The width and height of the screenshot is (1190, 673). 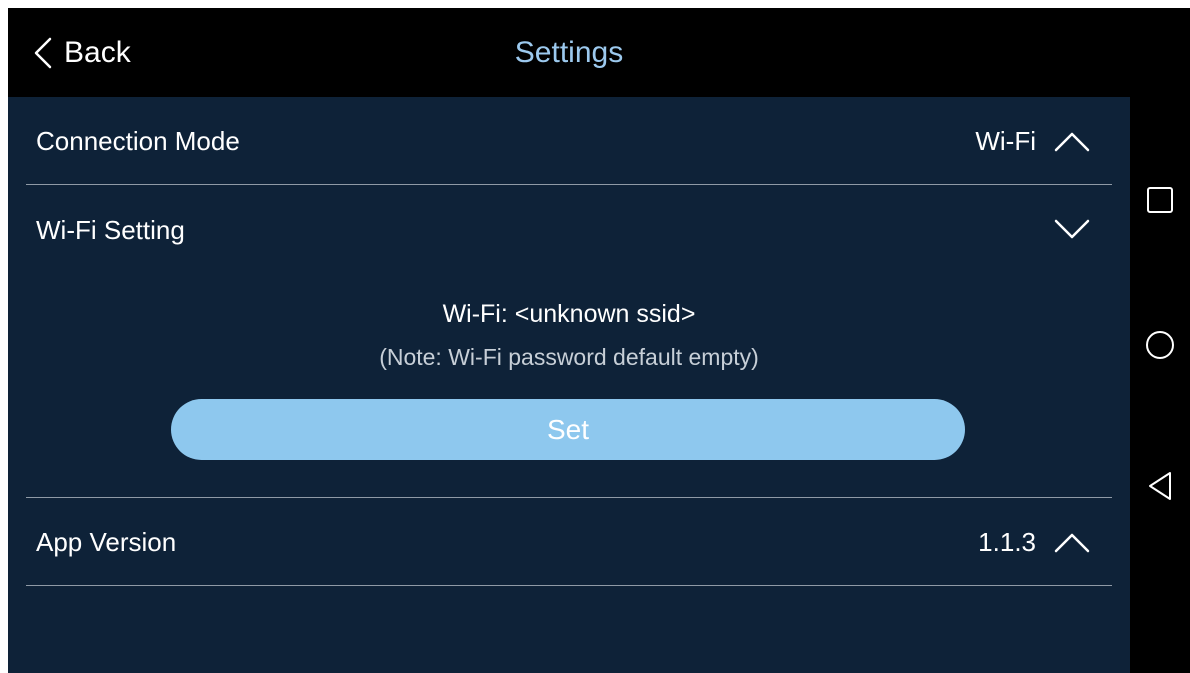 I want to click on page-title: Settings, so click(x=569, y=52).